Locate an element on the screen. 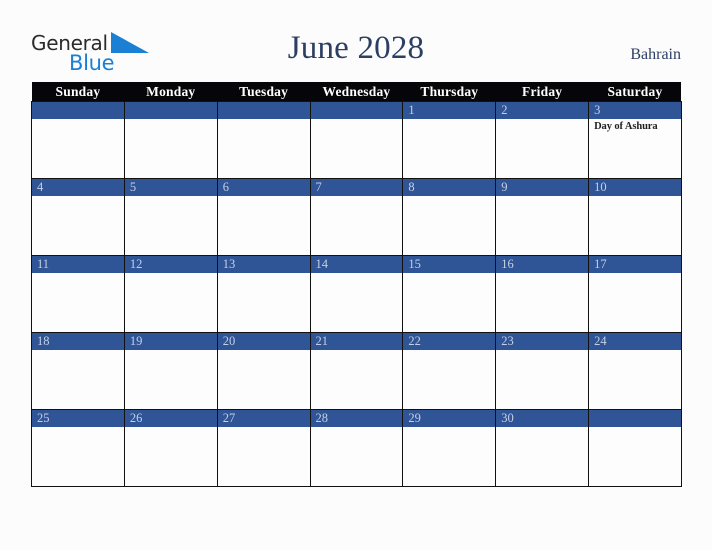 The height and width of the screenshot is (550, 712). day-number: 26 is located at coordinates (170, 418).